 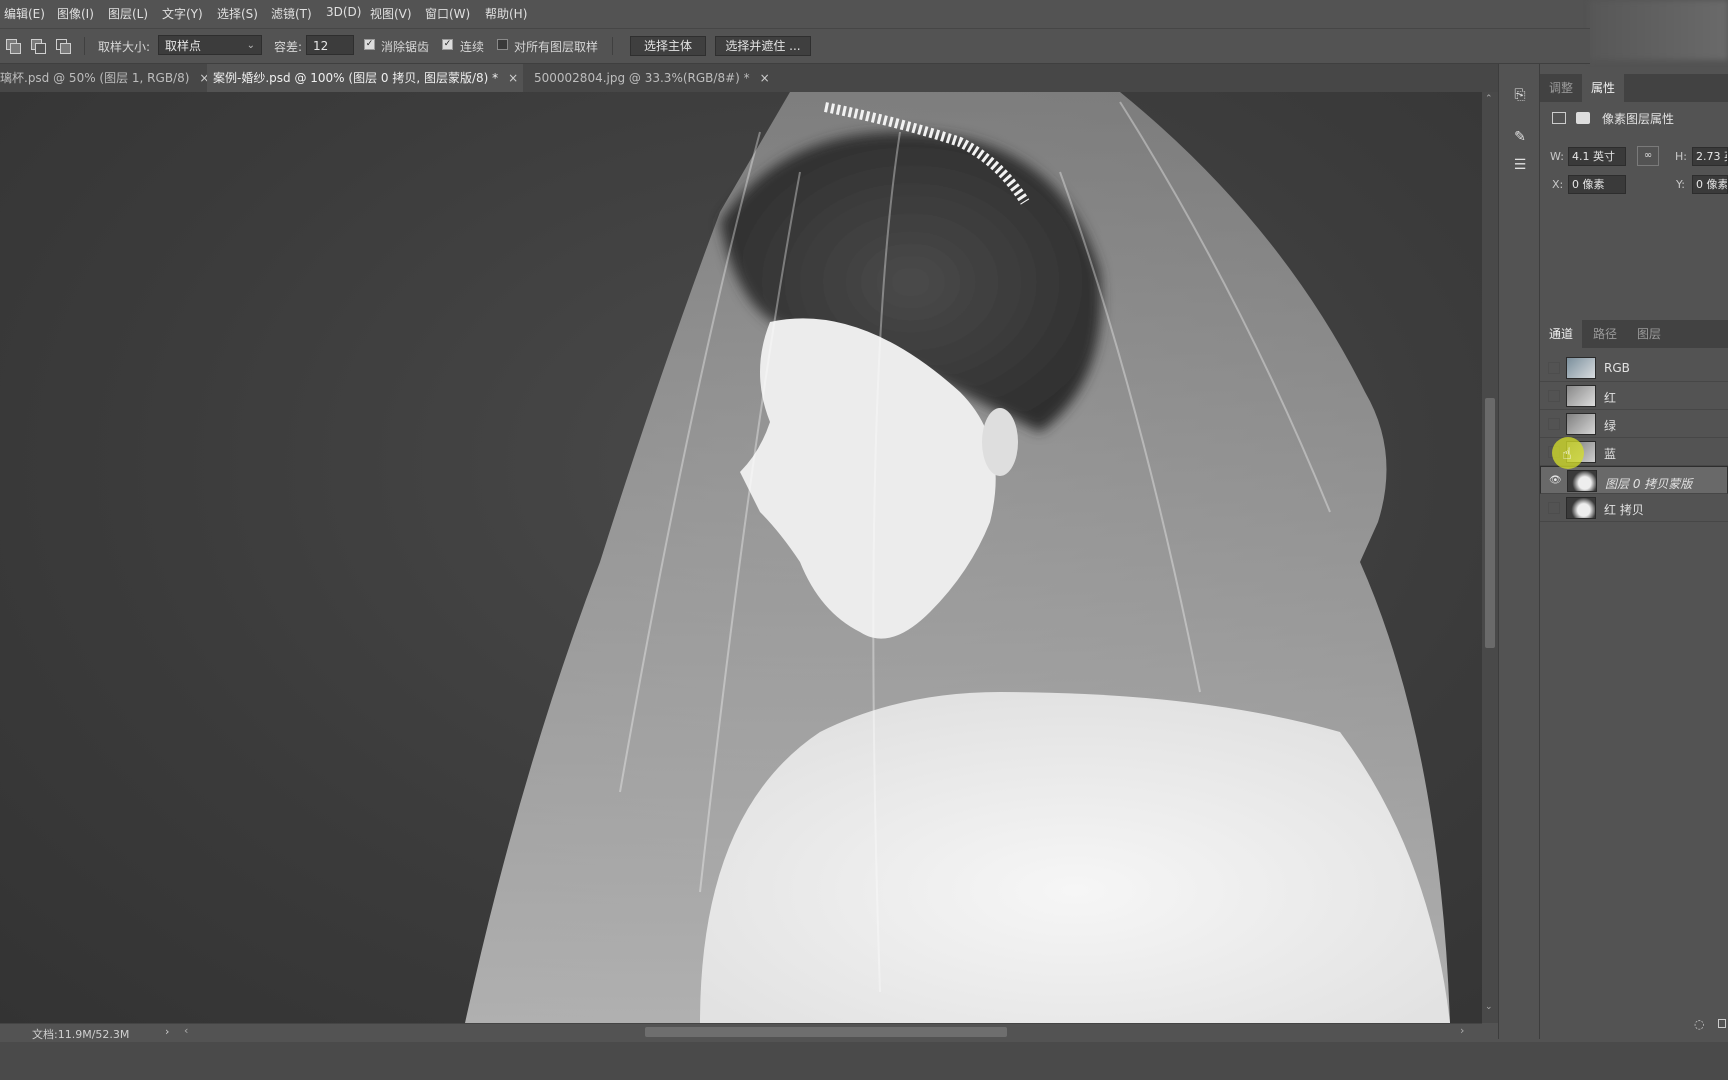 I want to click on menu-edit: 编辑(E), so click(x=24, y=13).